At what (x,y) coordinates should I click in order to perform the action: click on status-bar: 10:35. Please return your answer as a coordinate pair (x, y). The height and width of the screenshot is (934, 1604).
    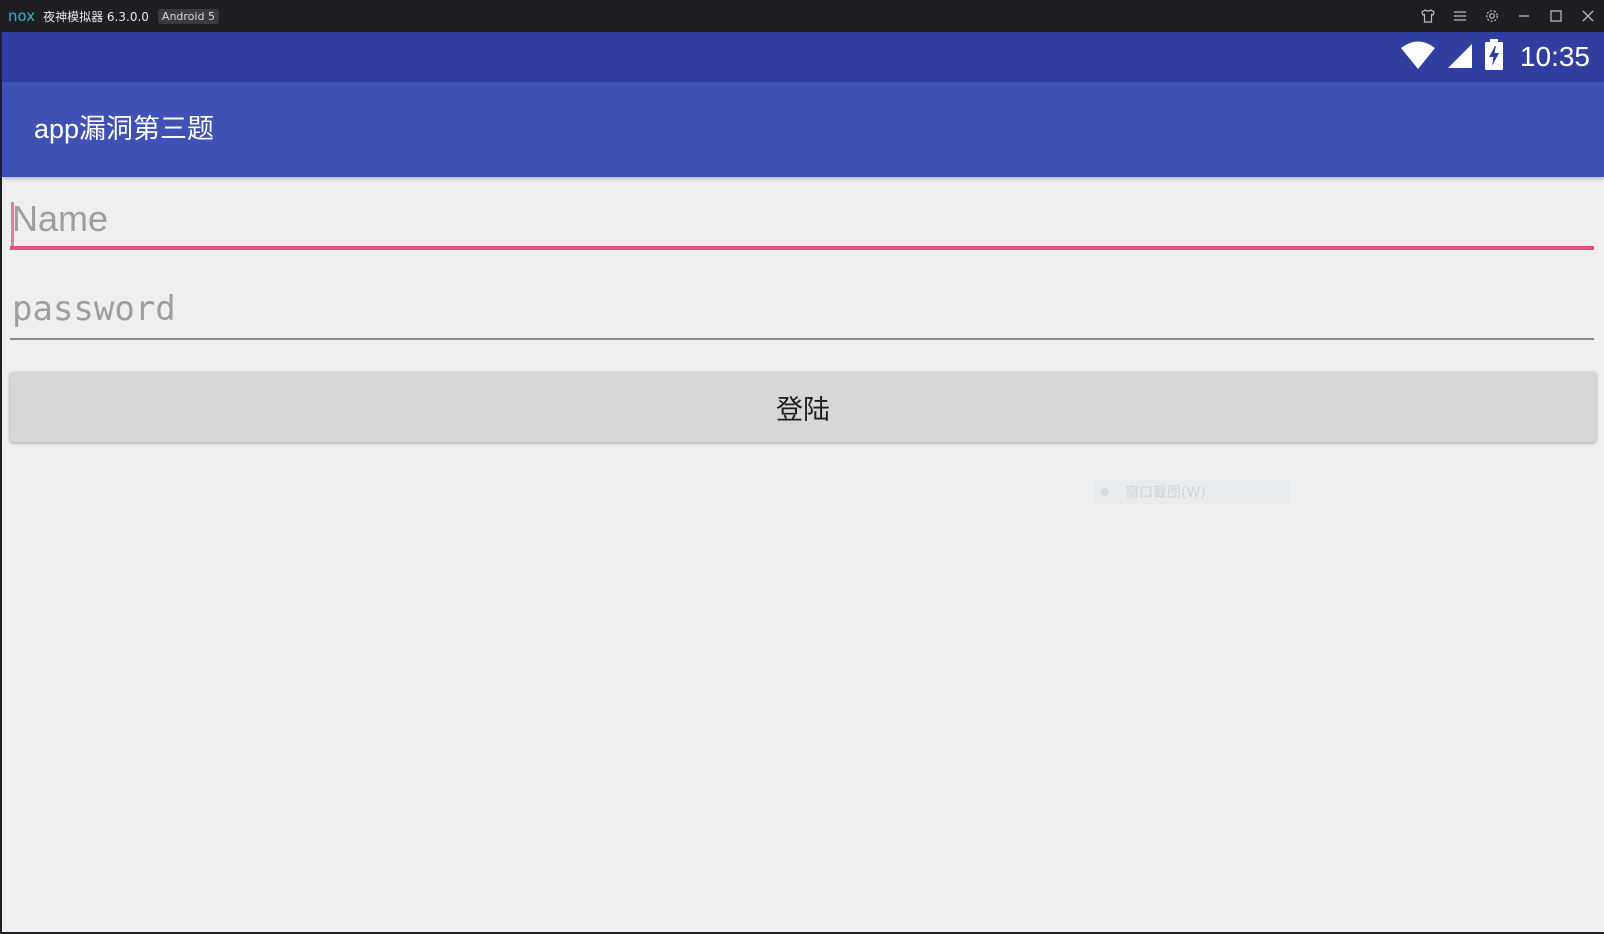
    Looking at the image, I should click on (803, 57).